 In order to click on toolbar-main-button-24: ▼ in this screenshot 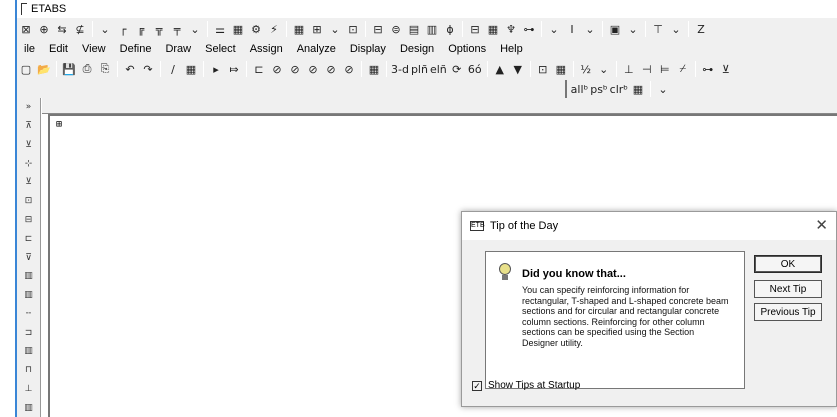, I will do `click(518, 69)`.